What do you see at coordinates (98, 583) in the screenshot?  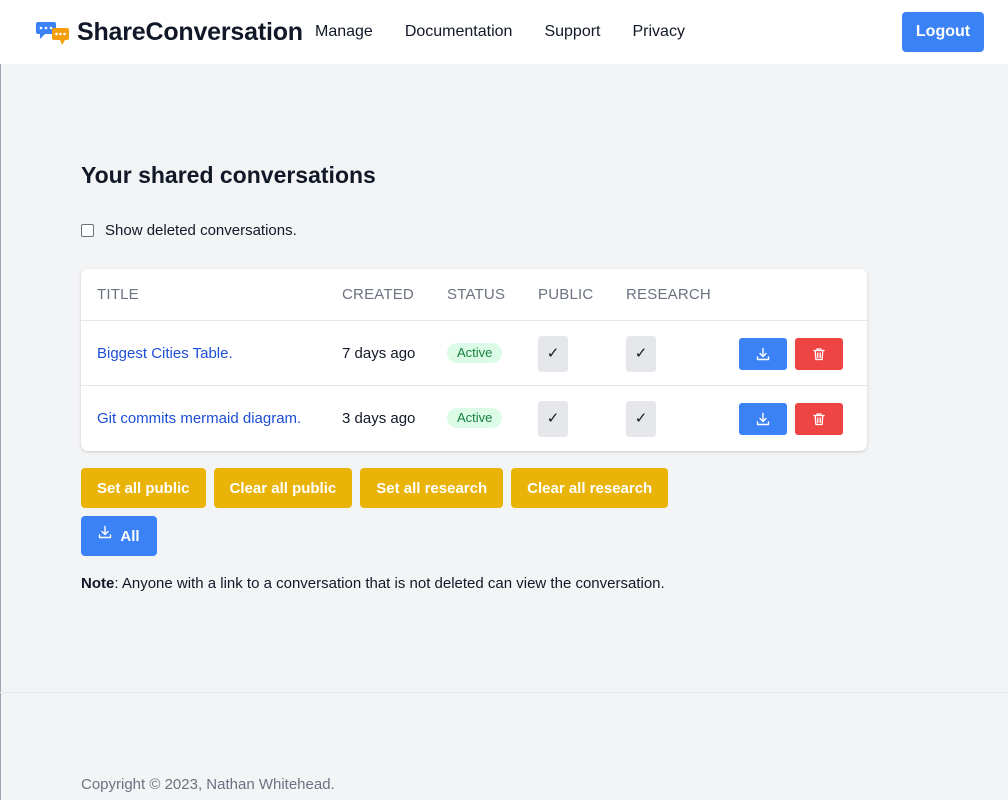 I see `note-label: Note` at bounding box center [98, 583].